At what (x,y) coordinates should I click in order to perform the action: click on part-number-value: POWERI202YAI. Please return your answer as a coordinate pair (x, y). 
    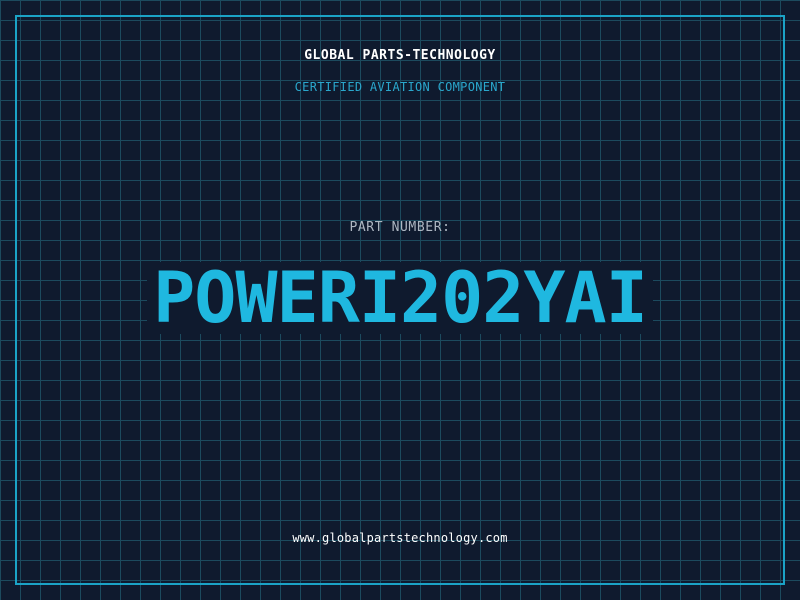
    Looking at the image, I should click on (400, 298).